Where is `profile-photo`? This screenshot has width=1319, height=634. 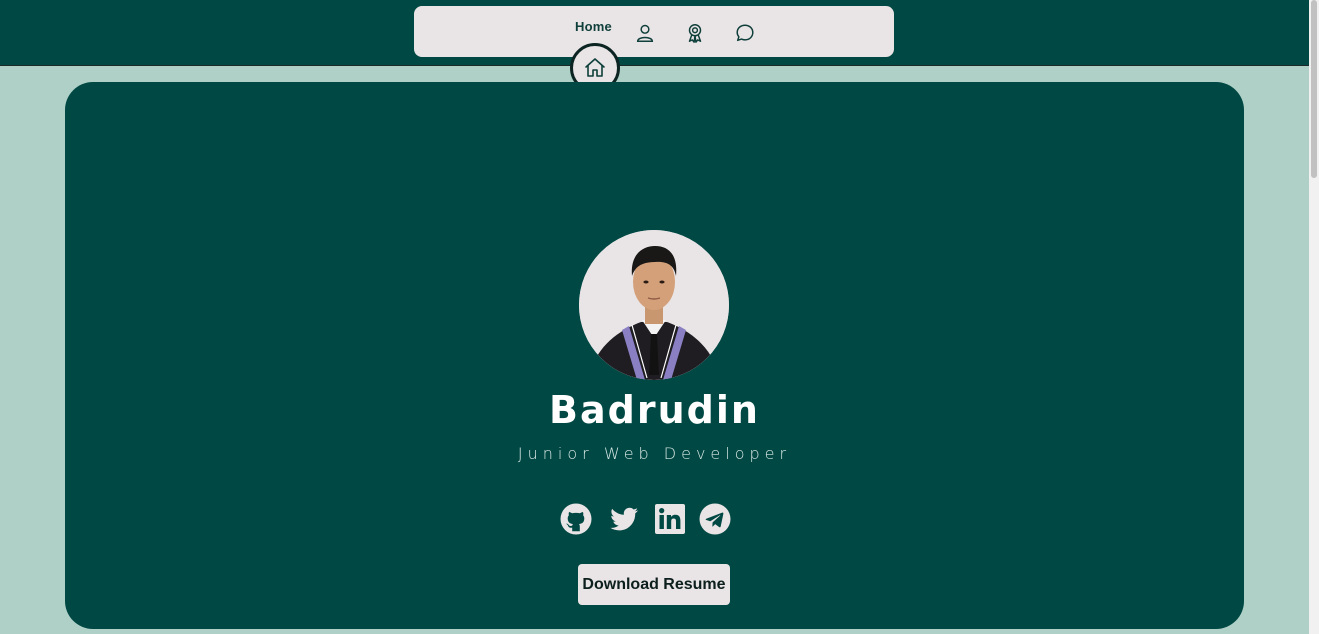
profile-photo is located at coordinates (654, 305).